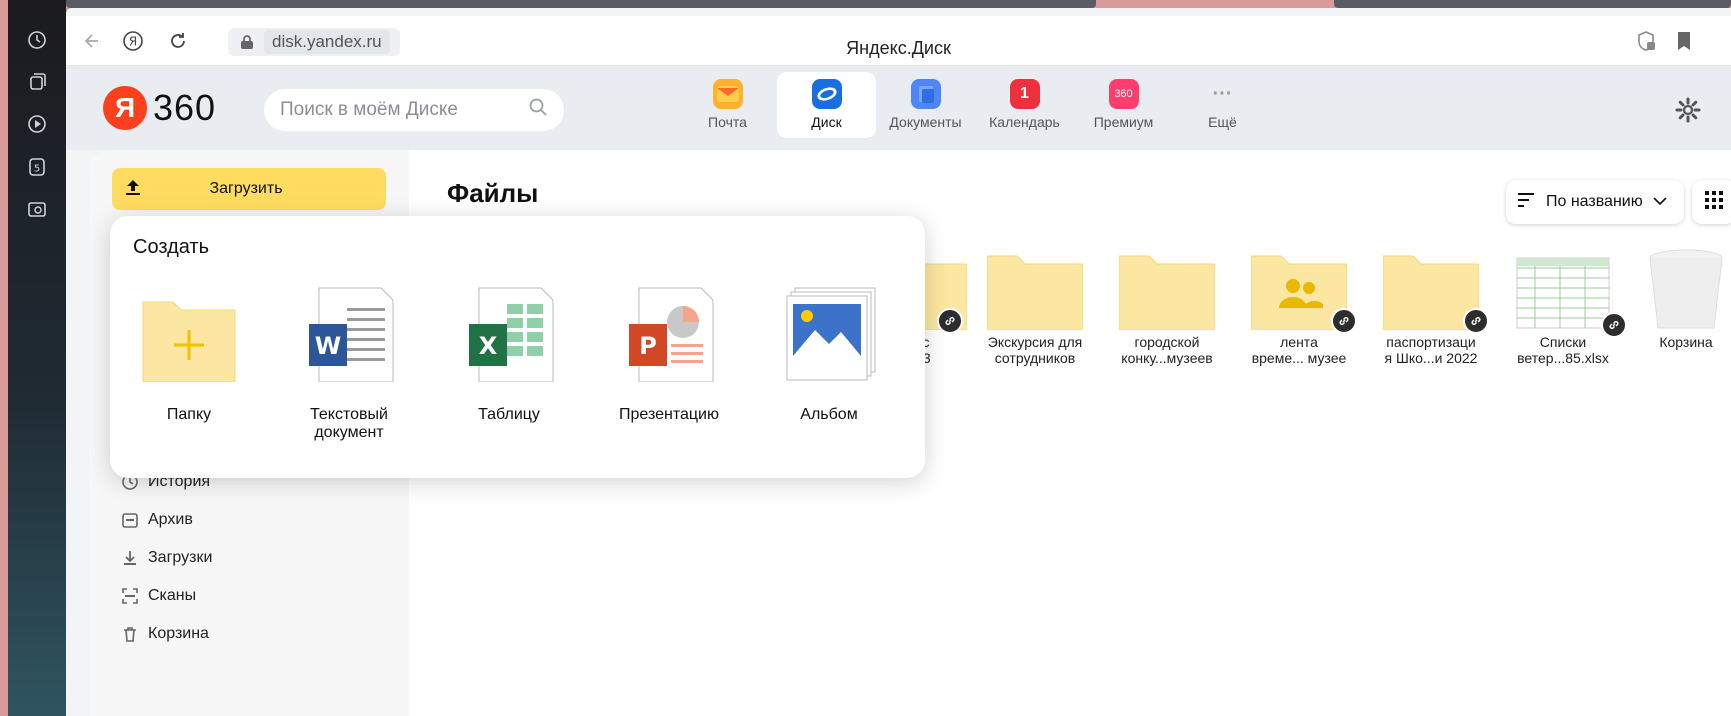 This screenshot has width=1731, height=716. Describe the element at coordinates (925, 122) in the screenshot. I see `service-label: Документы` at that location.